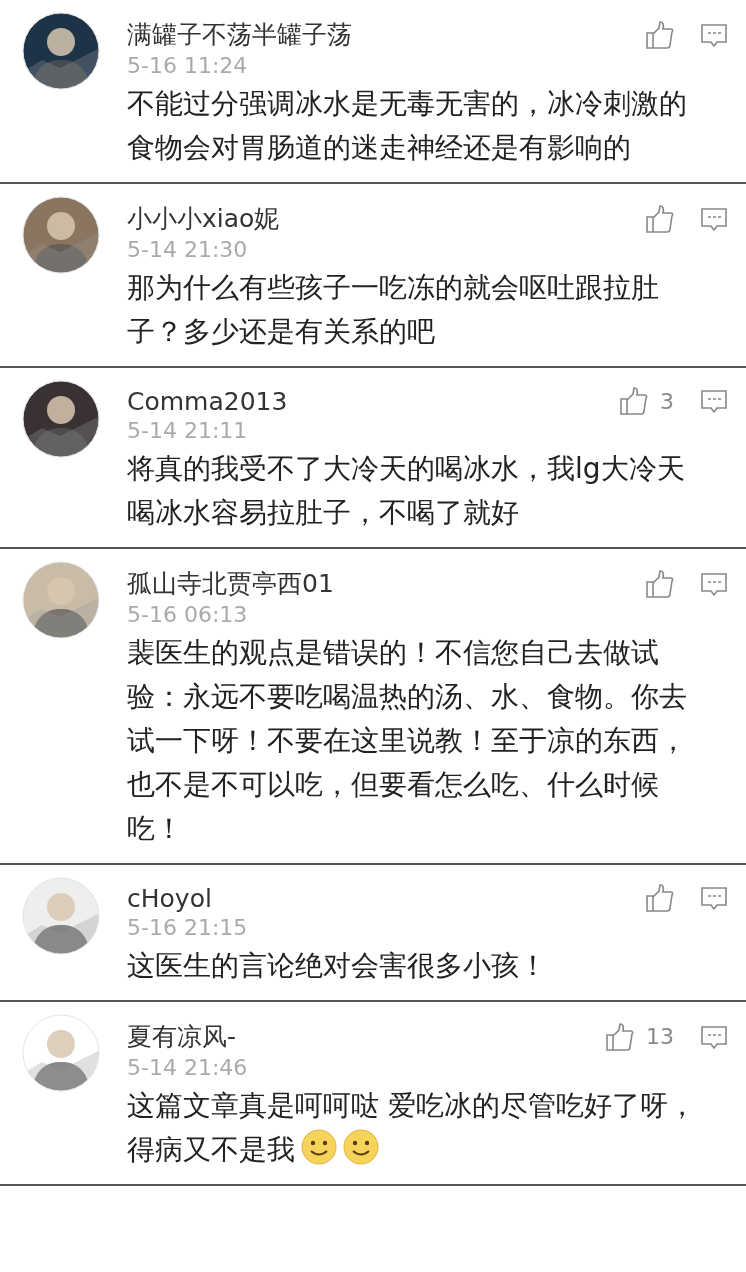 The width and height of the screenshot is (746, 1272). Describe the element at coordinates (239, 34) in the screenshot. I see `user-name: 满罐子不荡半罐子荡` at that location.